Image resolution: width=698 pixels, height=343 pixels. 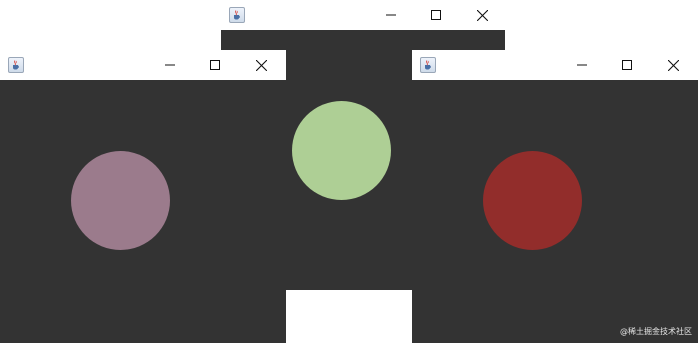 I want to click on watermark: @稀土掘金技术社区, so click(x=656, y=331).